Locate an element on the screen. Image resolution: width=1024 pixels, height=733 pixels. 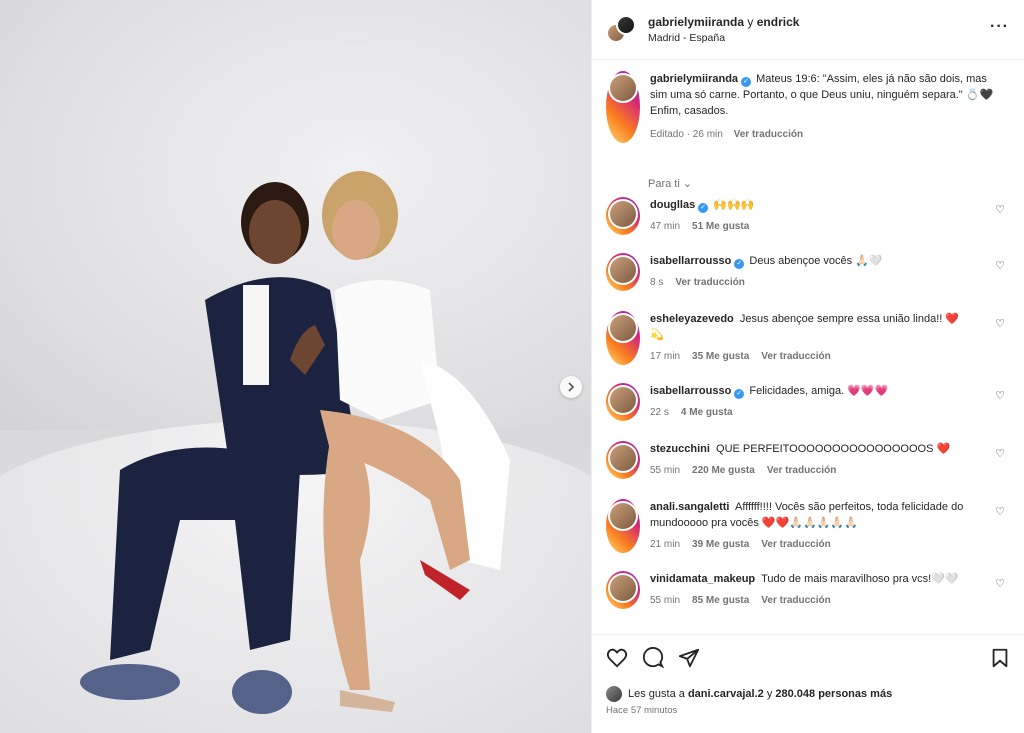
comment-meta: 17 min 35 Me gusta Ver traducción is located at coordinates (810, 357).